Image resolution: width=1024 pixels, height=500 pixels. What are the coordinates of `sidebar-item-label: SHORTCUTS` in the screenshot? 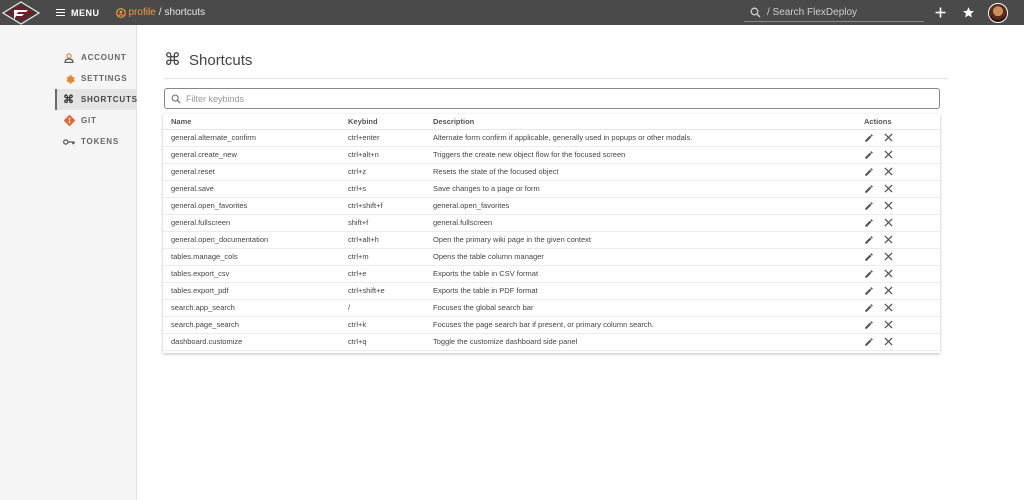 It's located at (109, 99).